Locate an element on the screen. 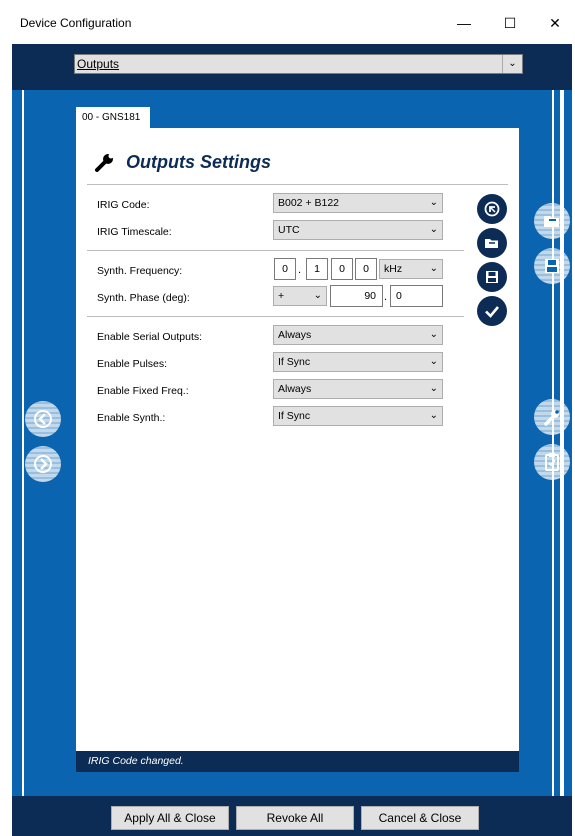 This screenshot has width=575, height=836. irig-timescale-select: UTC ⌄ is located at coordinates (358, 230).